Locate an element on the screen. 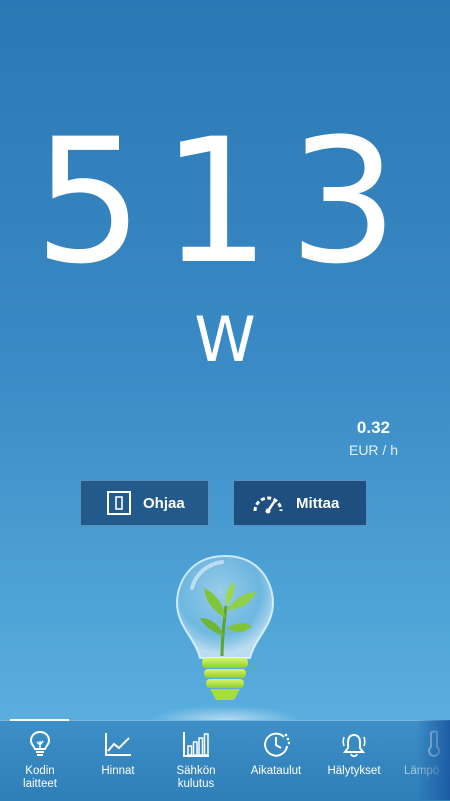 The height and width of the screenshot is (801, 450). line-chart-icon is located at coordinates (118, 744).